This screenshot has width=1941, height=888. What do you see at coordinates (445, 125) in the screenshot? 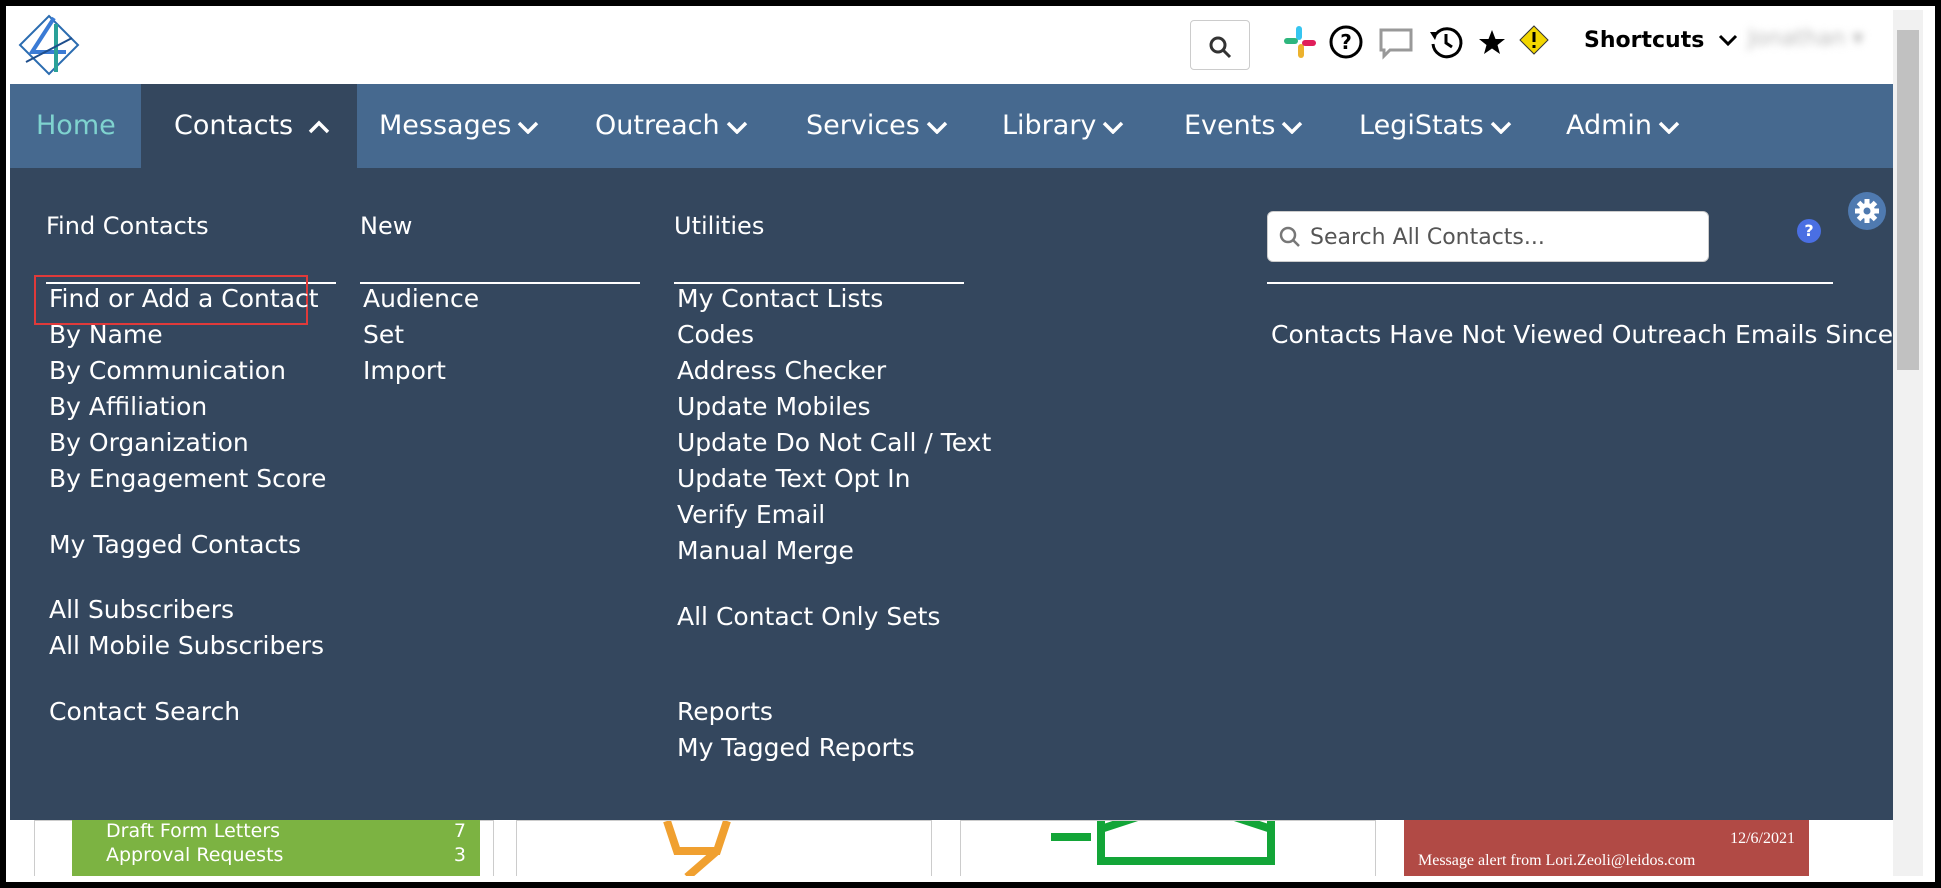
I see `nav-messages-label: Messages` at bounding box center [445, 125].